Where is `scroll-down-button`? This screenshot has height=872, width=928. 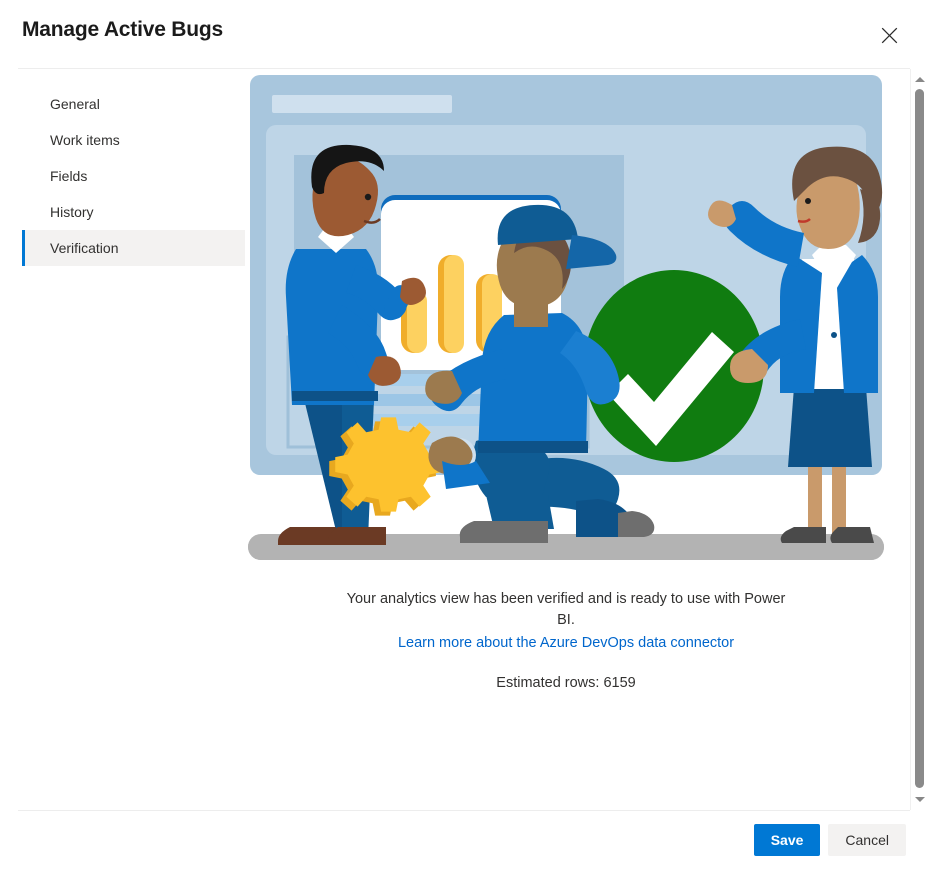
scroll-down-button is located at coordinates (919, 799).